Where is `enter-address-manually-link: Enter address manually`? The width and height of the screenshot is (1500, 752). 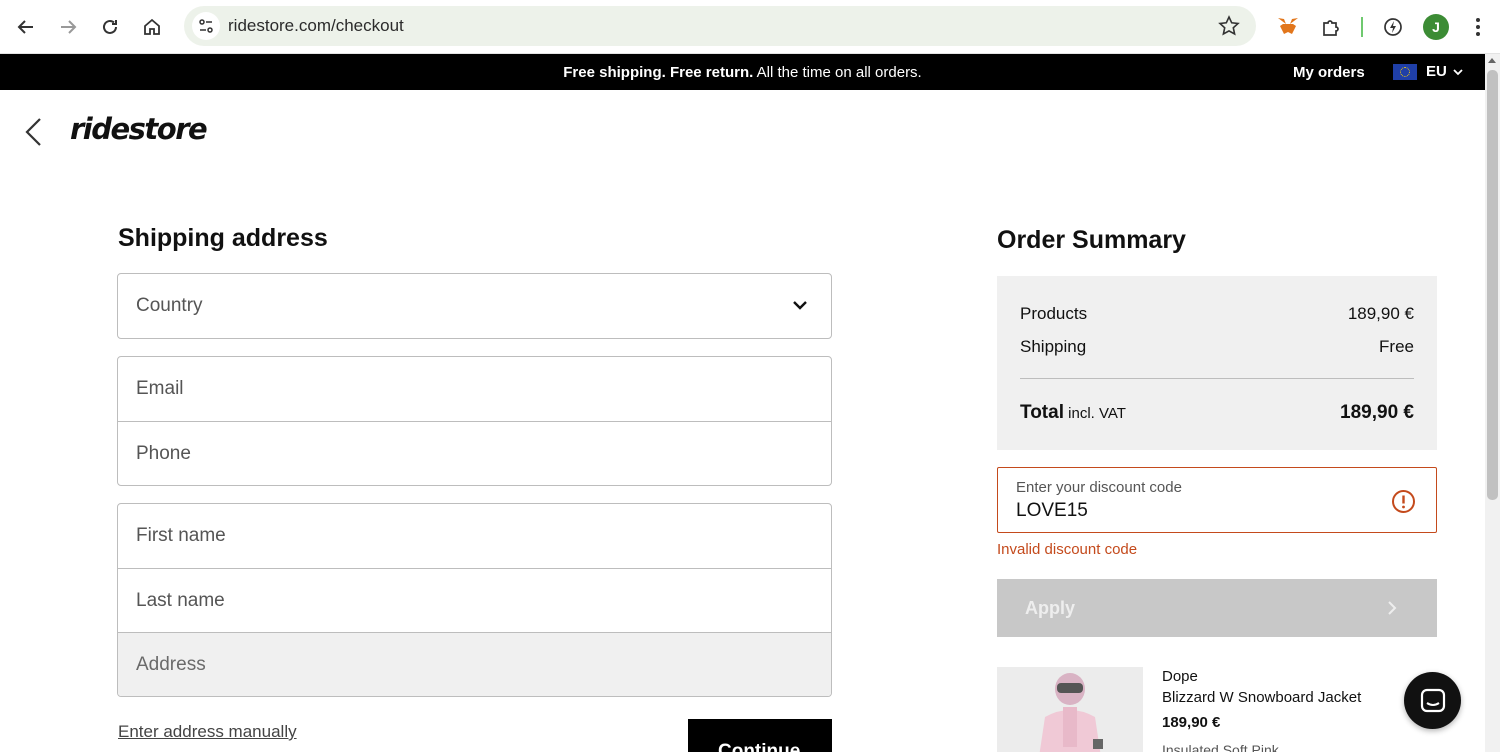 enter-address-manually-link: Enter address manually is located at coordinates (207, 732).